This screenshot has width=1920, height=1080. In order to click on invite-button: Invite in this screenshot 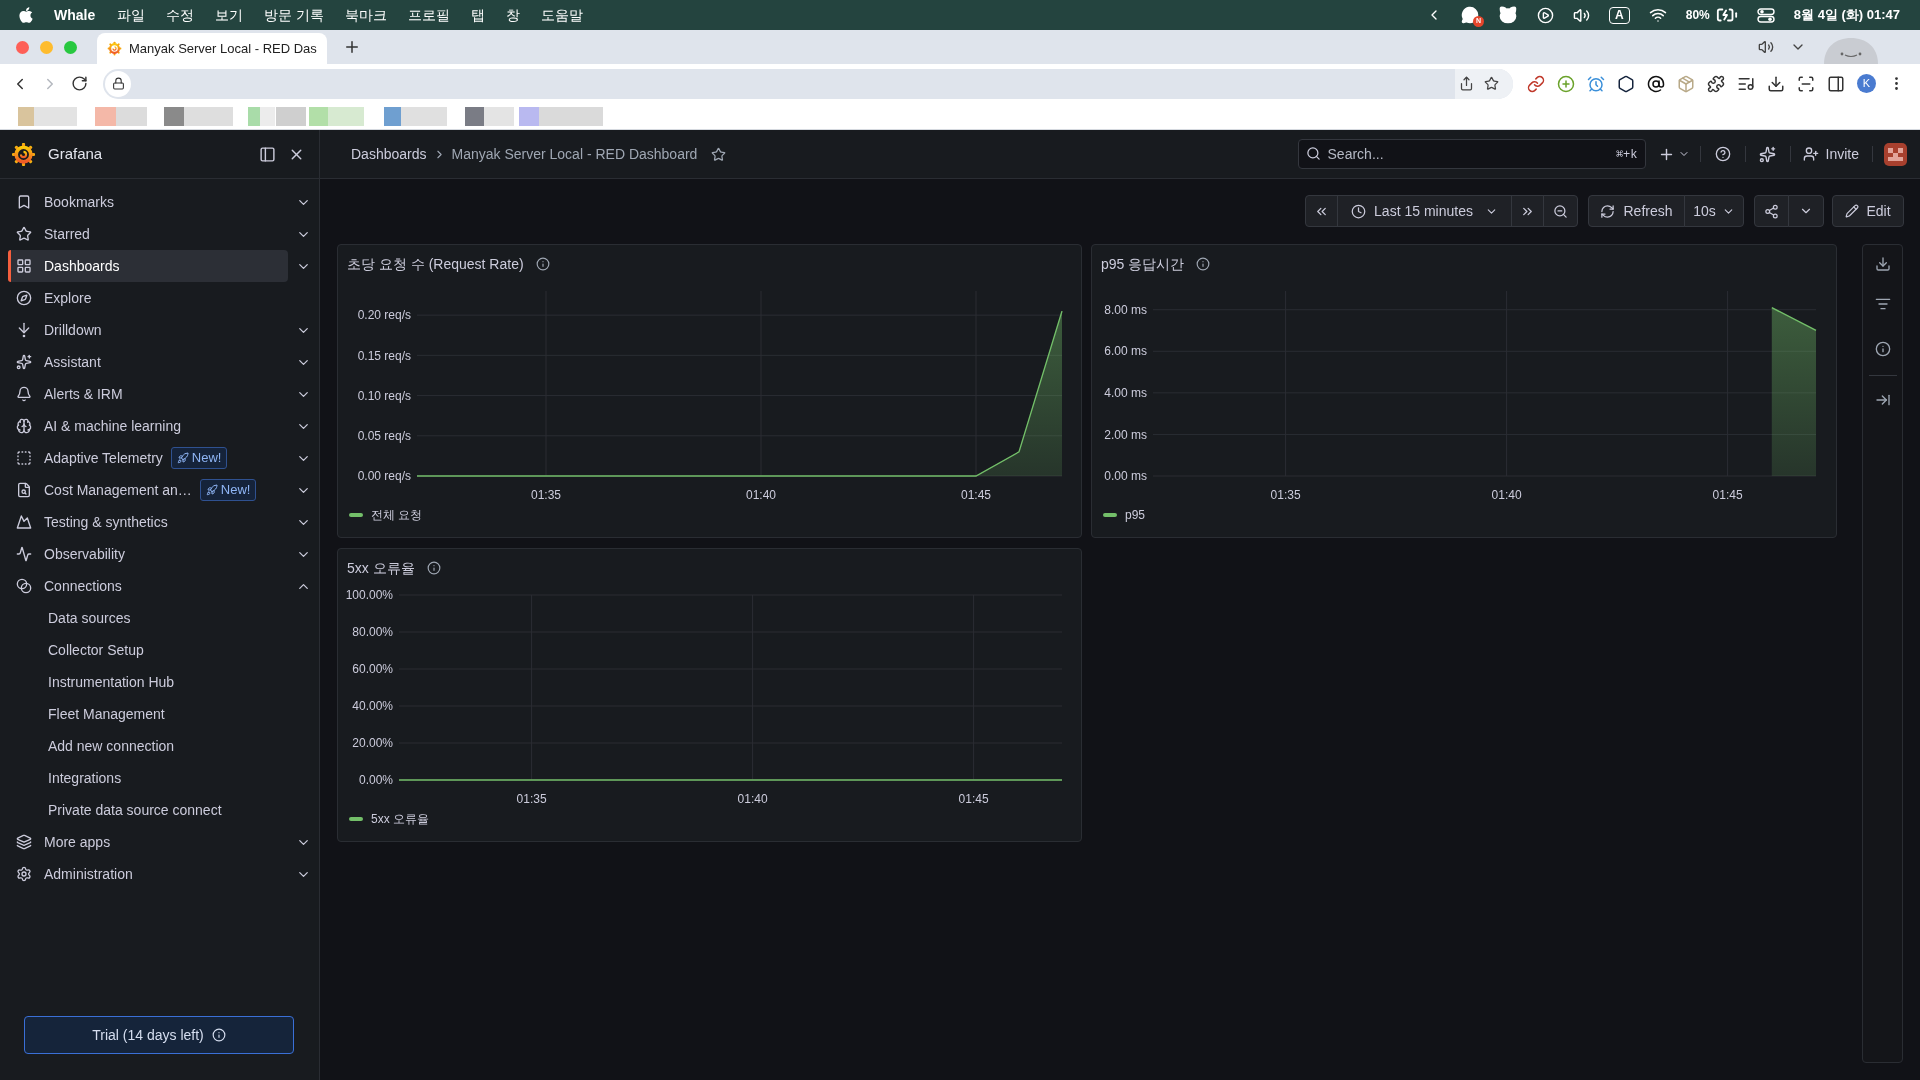, I will do `click(1830, 154)`.